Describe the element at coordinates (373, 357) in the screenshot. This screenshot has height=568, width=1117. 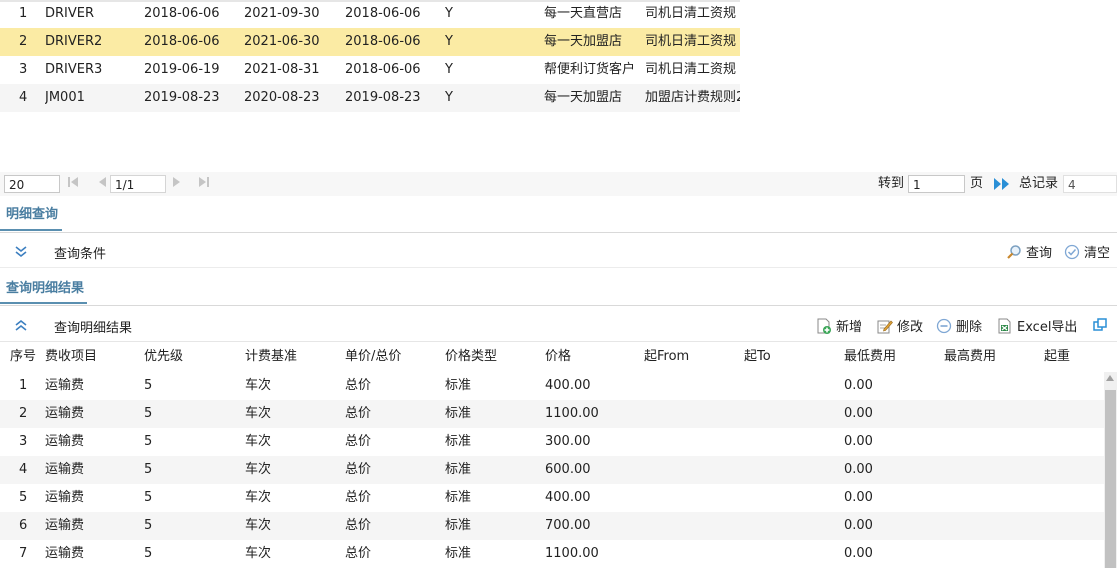
I see `col-header-price-mode: 单价/总价` at that location.